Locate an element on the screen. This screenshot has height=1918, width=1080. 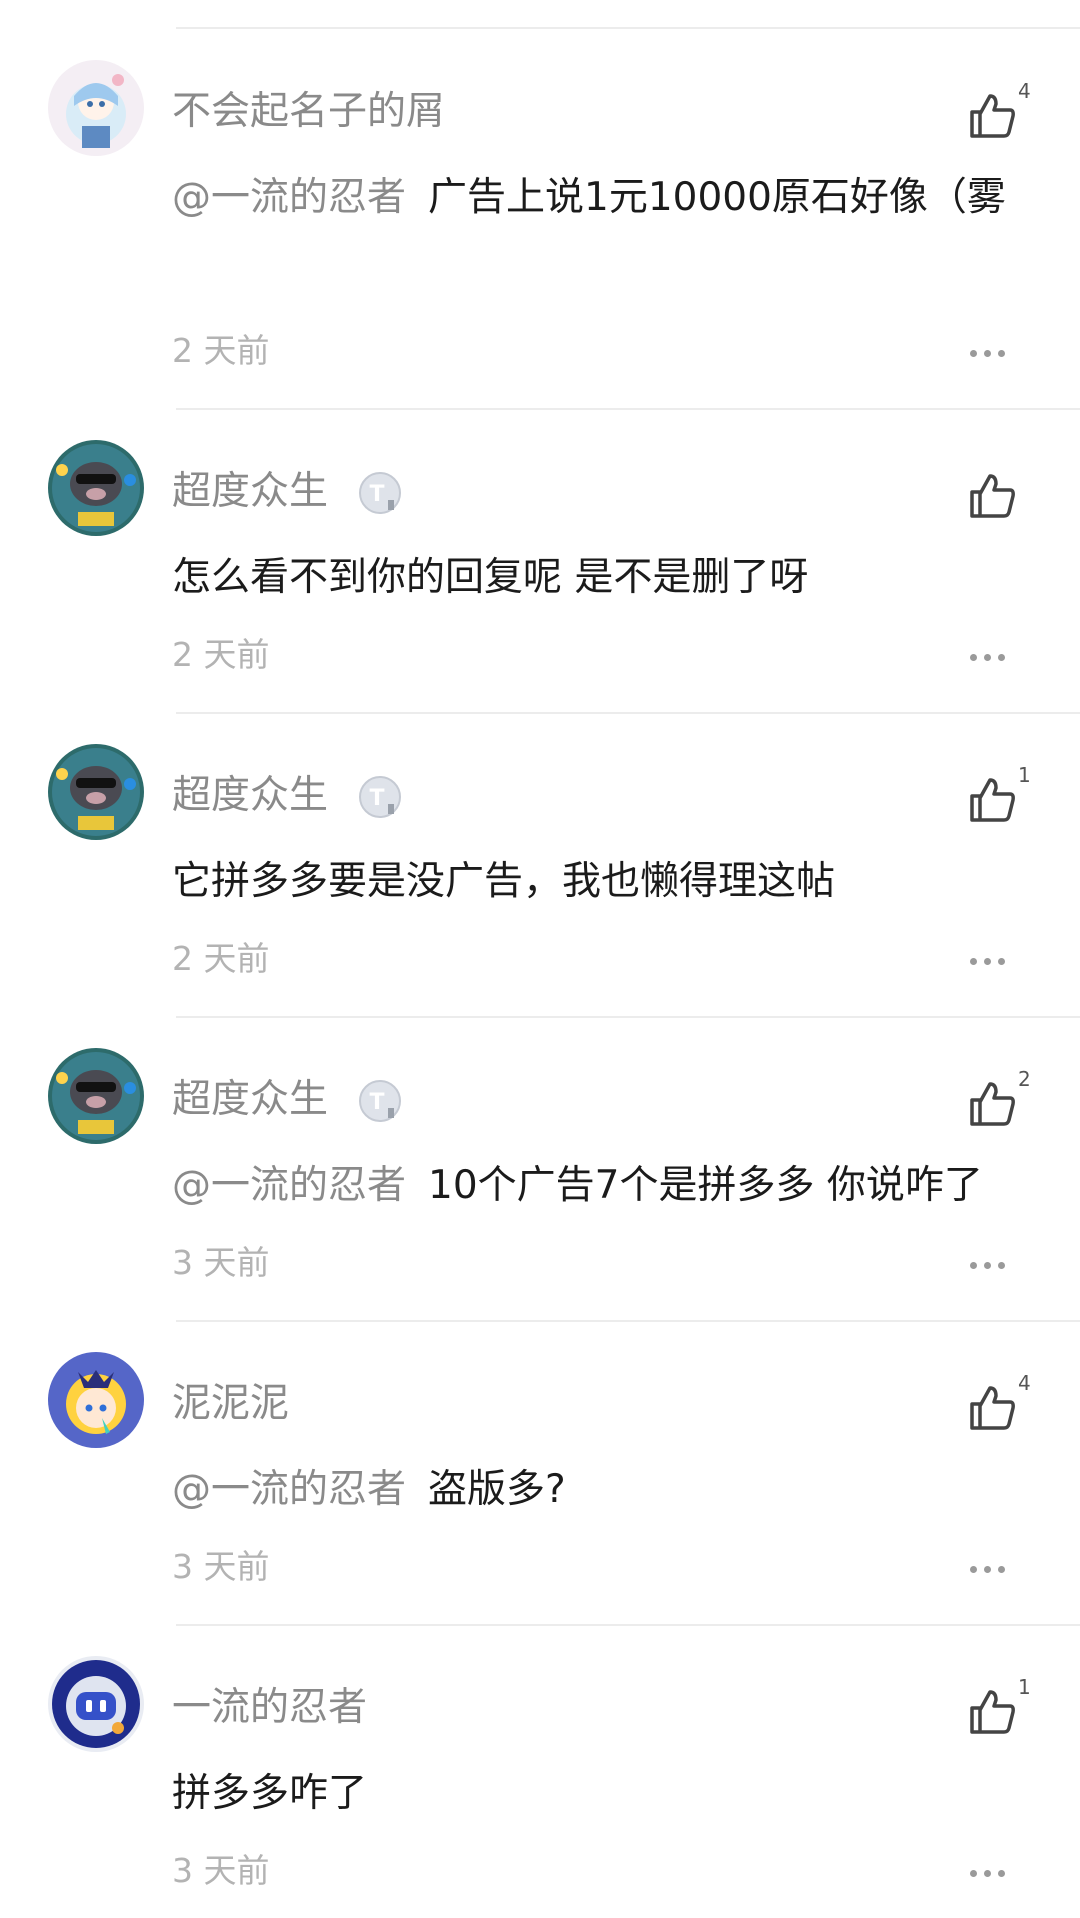
comment-text: 它拼多多要是没广告，我也懒得理这帖 is located at coordinates (504, 881).